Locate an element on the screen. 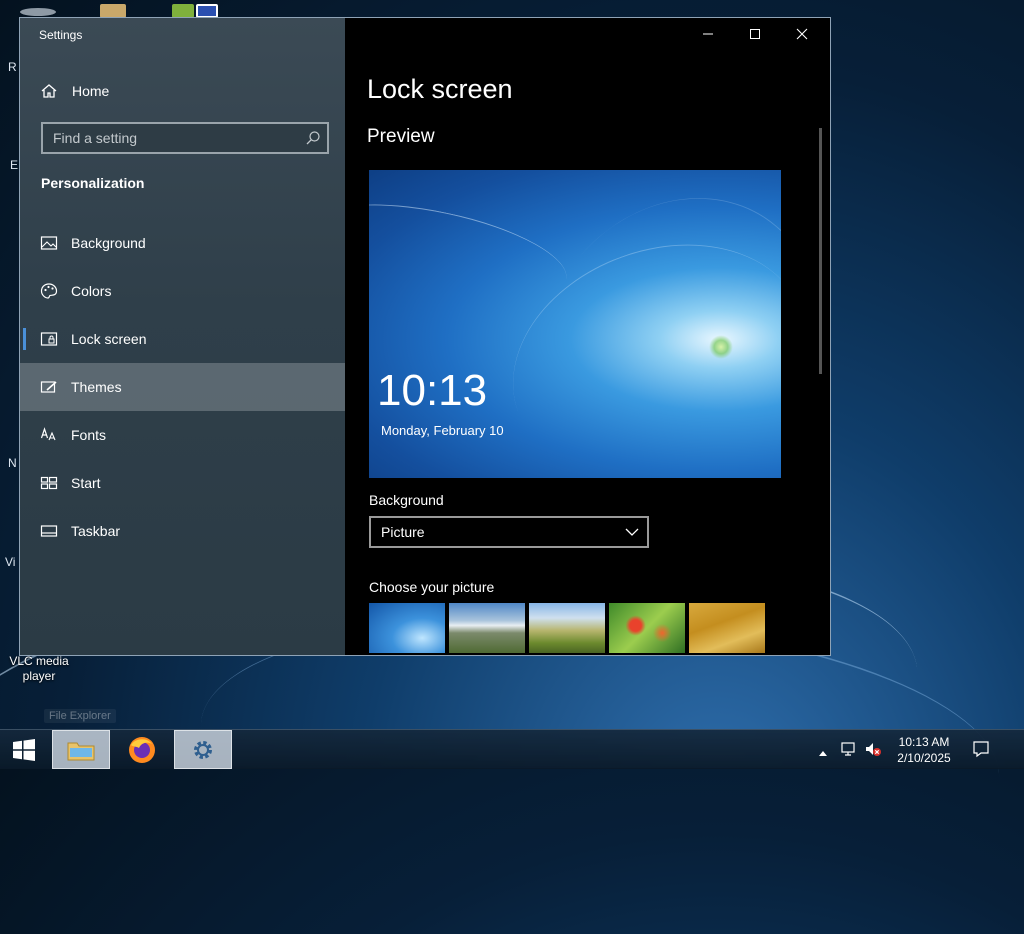 This screenshot has width=1024, height=934. minimize-button is located at coordinates (708, 34).